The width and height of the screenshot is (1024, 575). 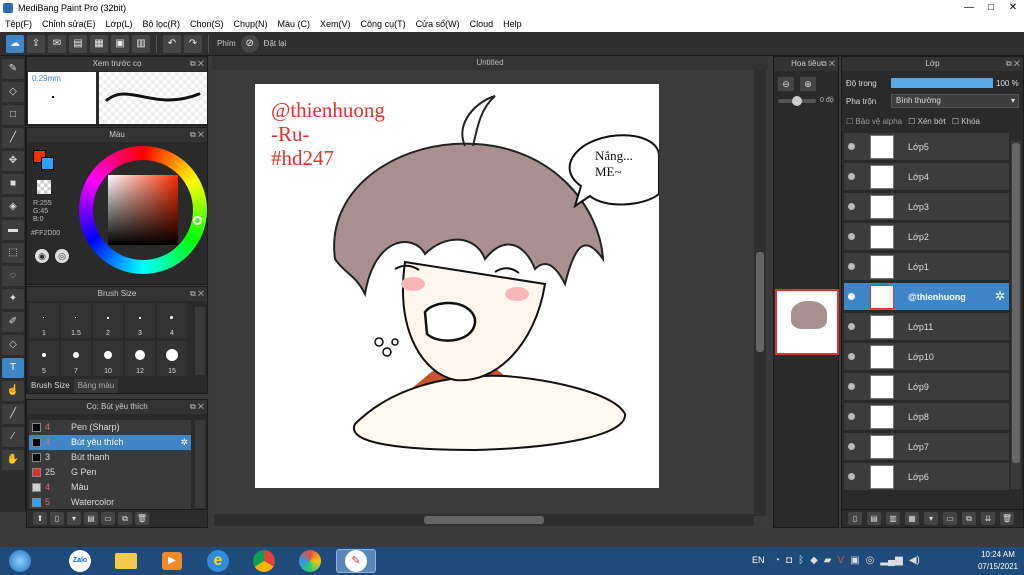 What do you see at coordinates (926, 207) in the screenshot?
I see `layer-row: Lớp3` at bounding box center [926, 207].